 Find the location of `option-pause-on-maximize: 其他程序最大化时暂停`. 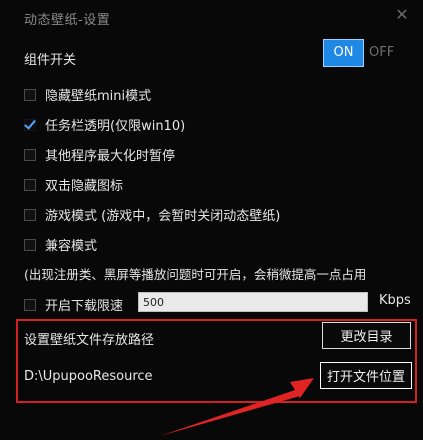

option-pause-on-maximize: 其他程序最大化时暂停 is located at coordinates (99, 154).